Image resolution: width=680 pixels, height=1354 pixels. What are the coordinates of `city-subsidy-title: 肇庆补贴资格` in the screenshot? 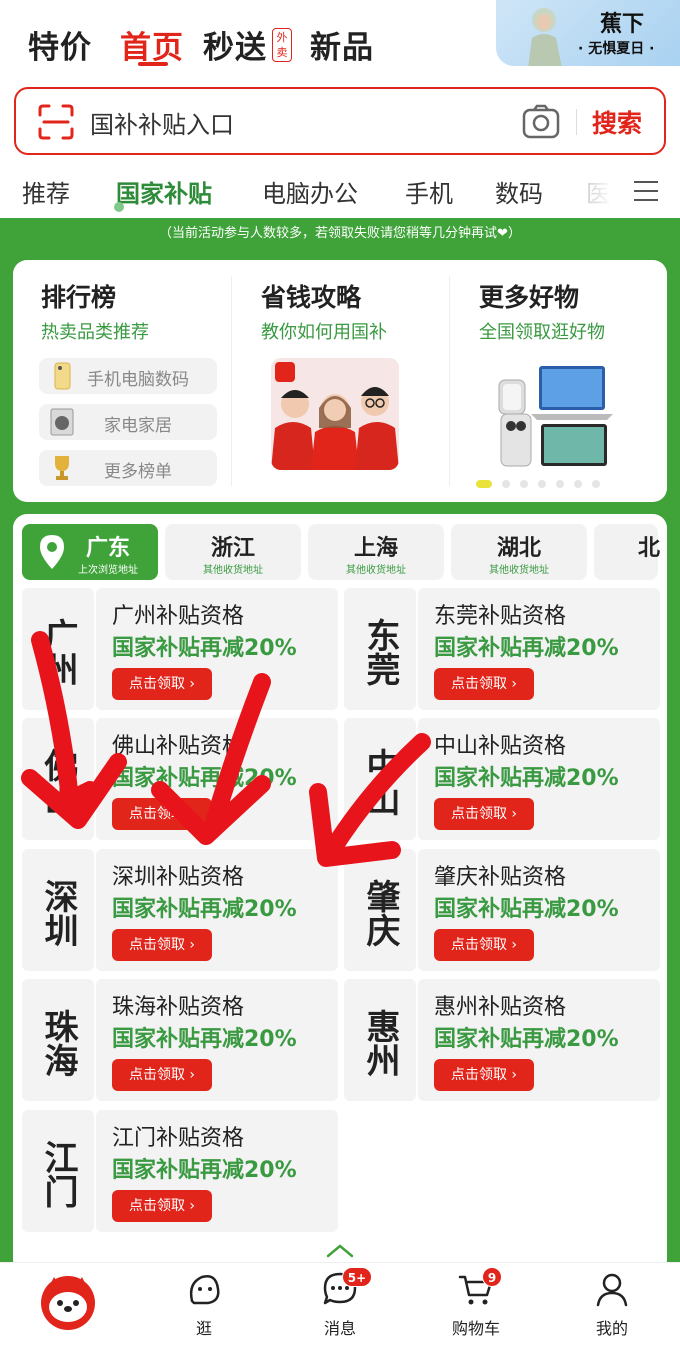 It's located at (500, 877).